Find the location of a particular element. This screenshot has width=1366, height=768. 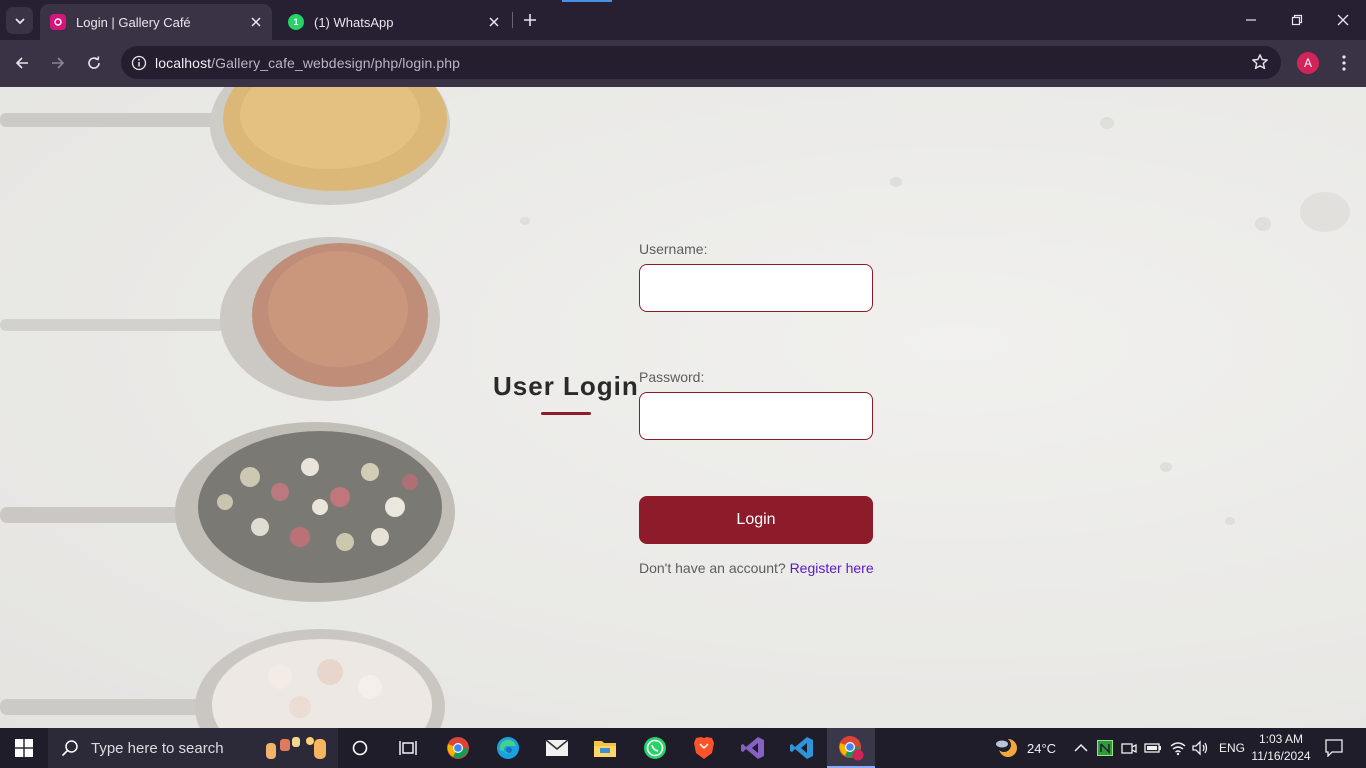

title-underline is located at coordinates (566, 413).